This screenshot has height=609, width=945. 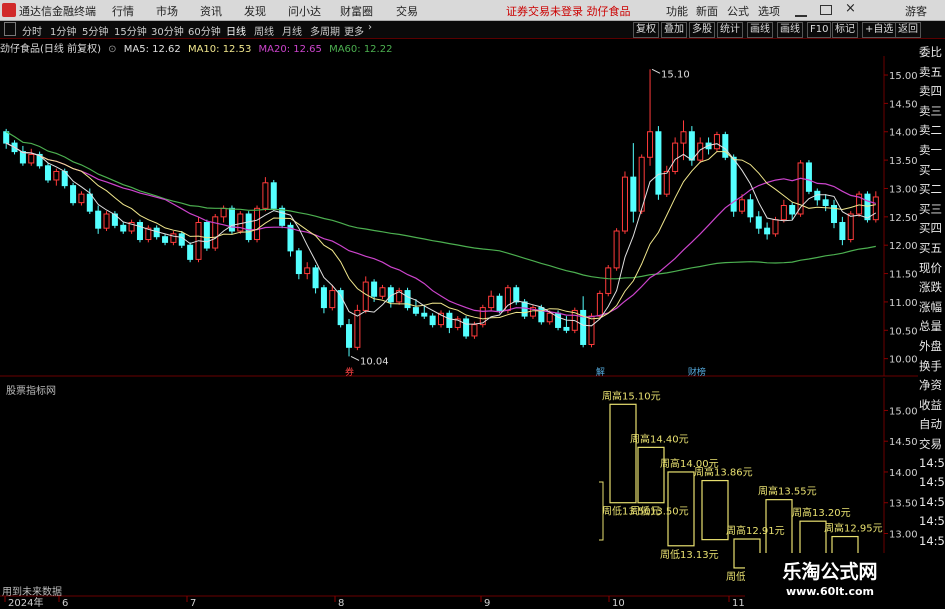 What do you see at coordinates (930, 385) in the screenshot?
I see `side-label-17: 净资` at bounding box center [930, 385].